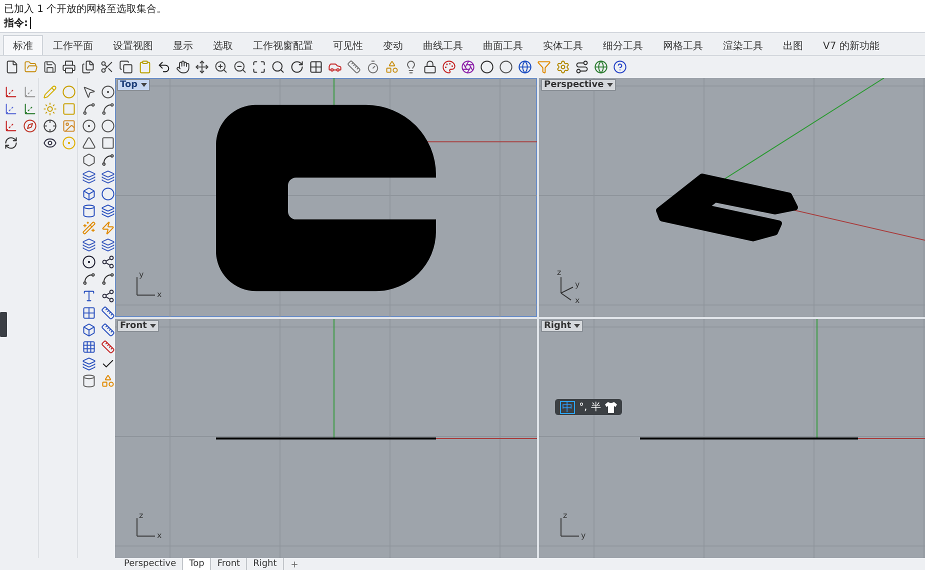 The width and height of the screenshot is (925, 570). I want to click on box-icon, so click(89, 194).